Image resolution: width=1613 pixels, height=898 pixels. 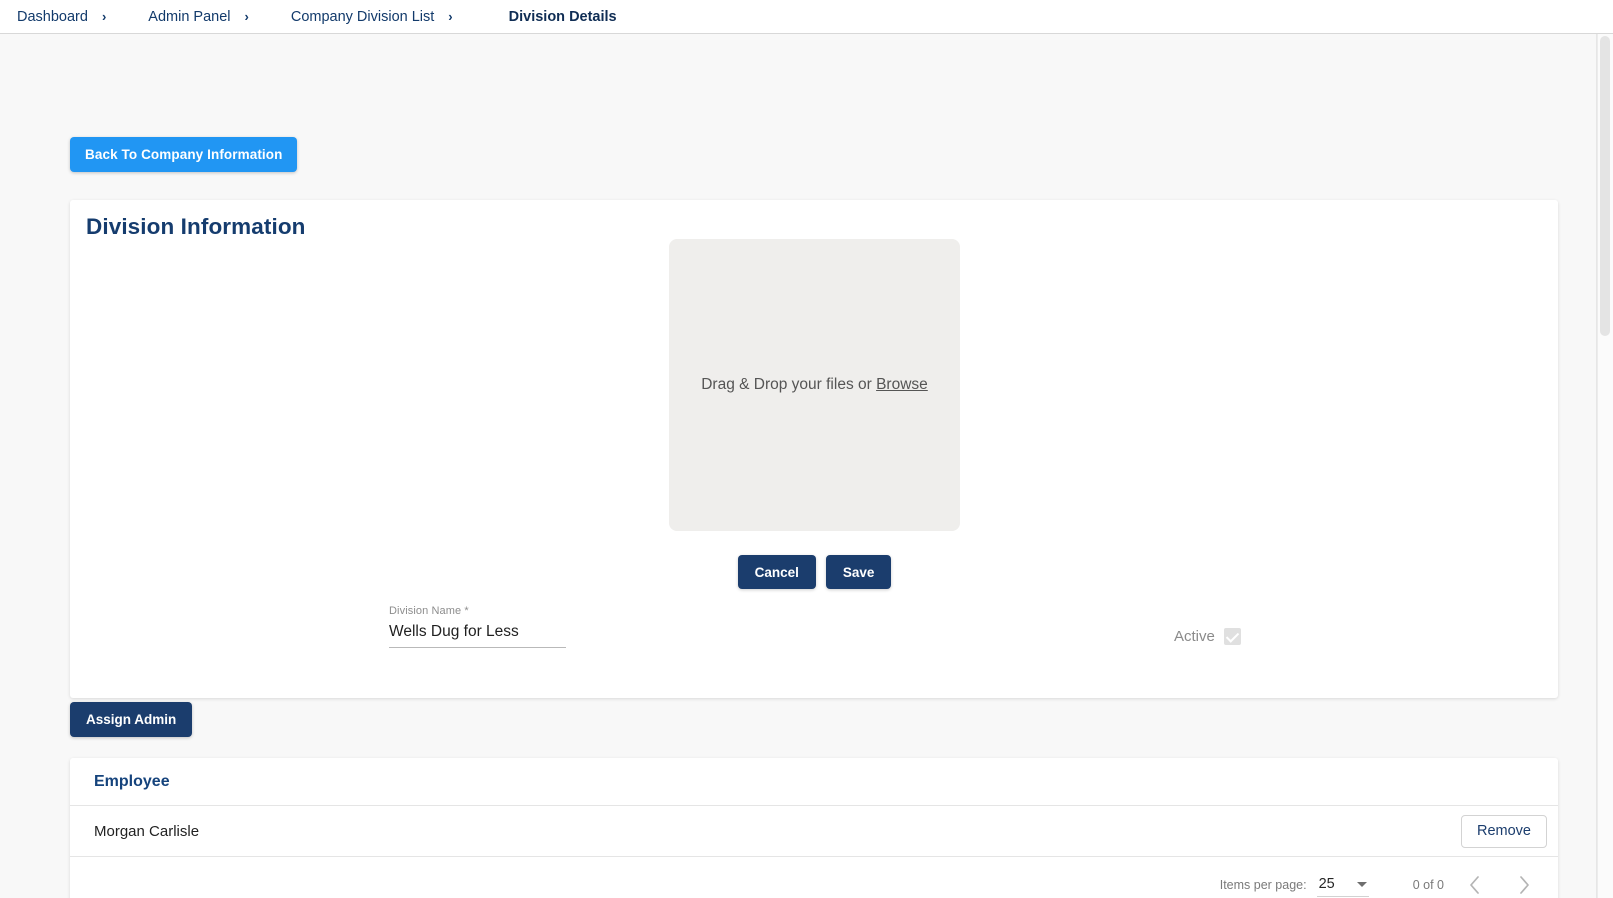 I want to click on breadcrumb-label: Admin Panel, so click(x=189, y=17).